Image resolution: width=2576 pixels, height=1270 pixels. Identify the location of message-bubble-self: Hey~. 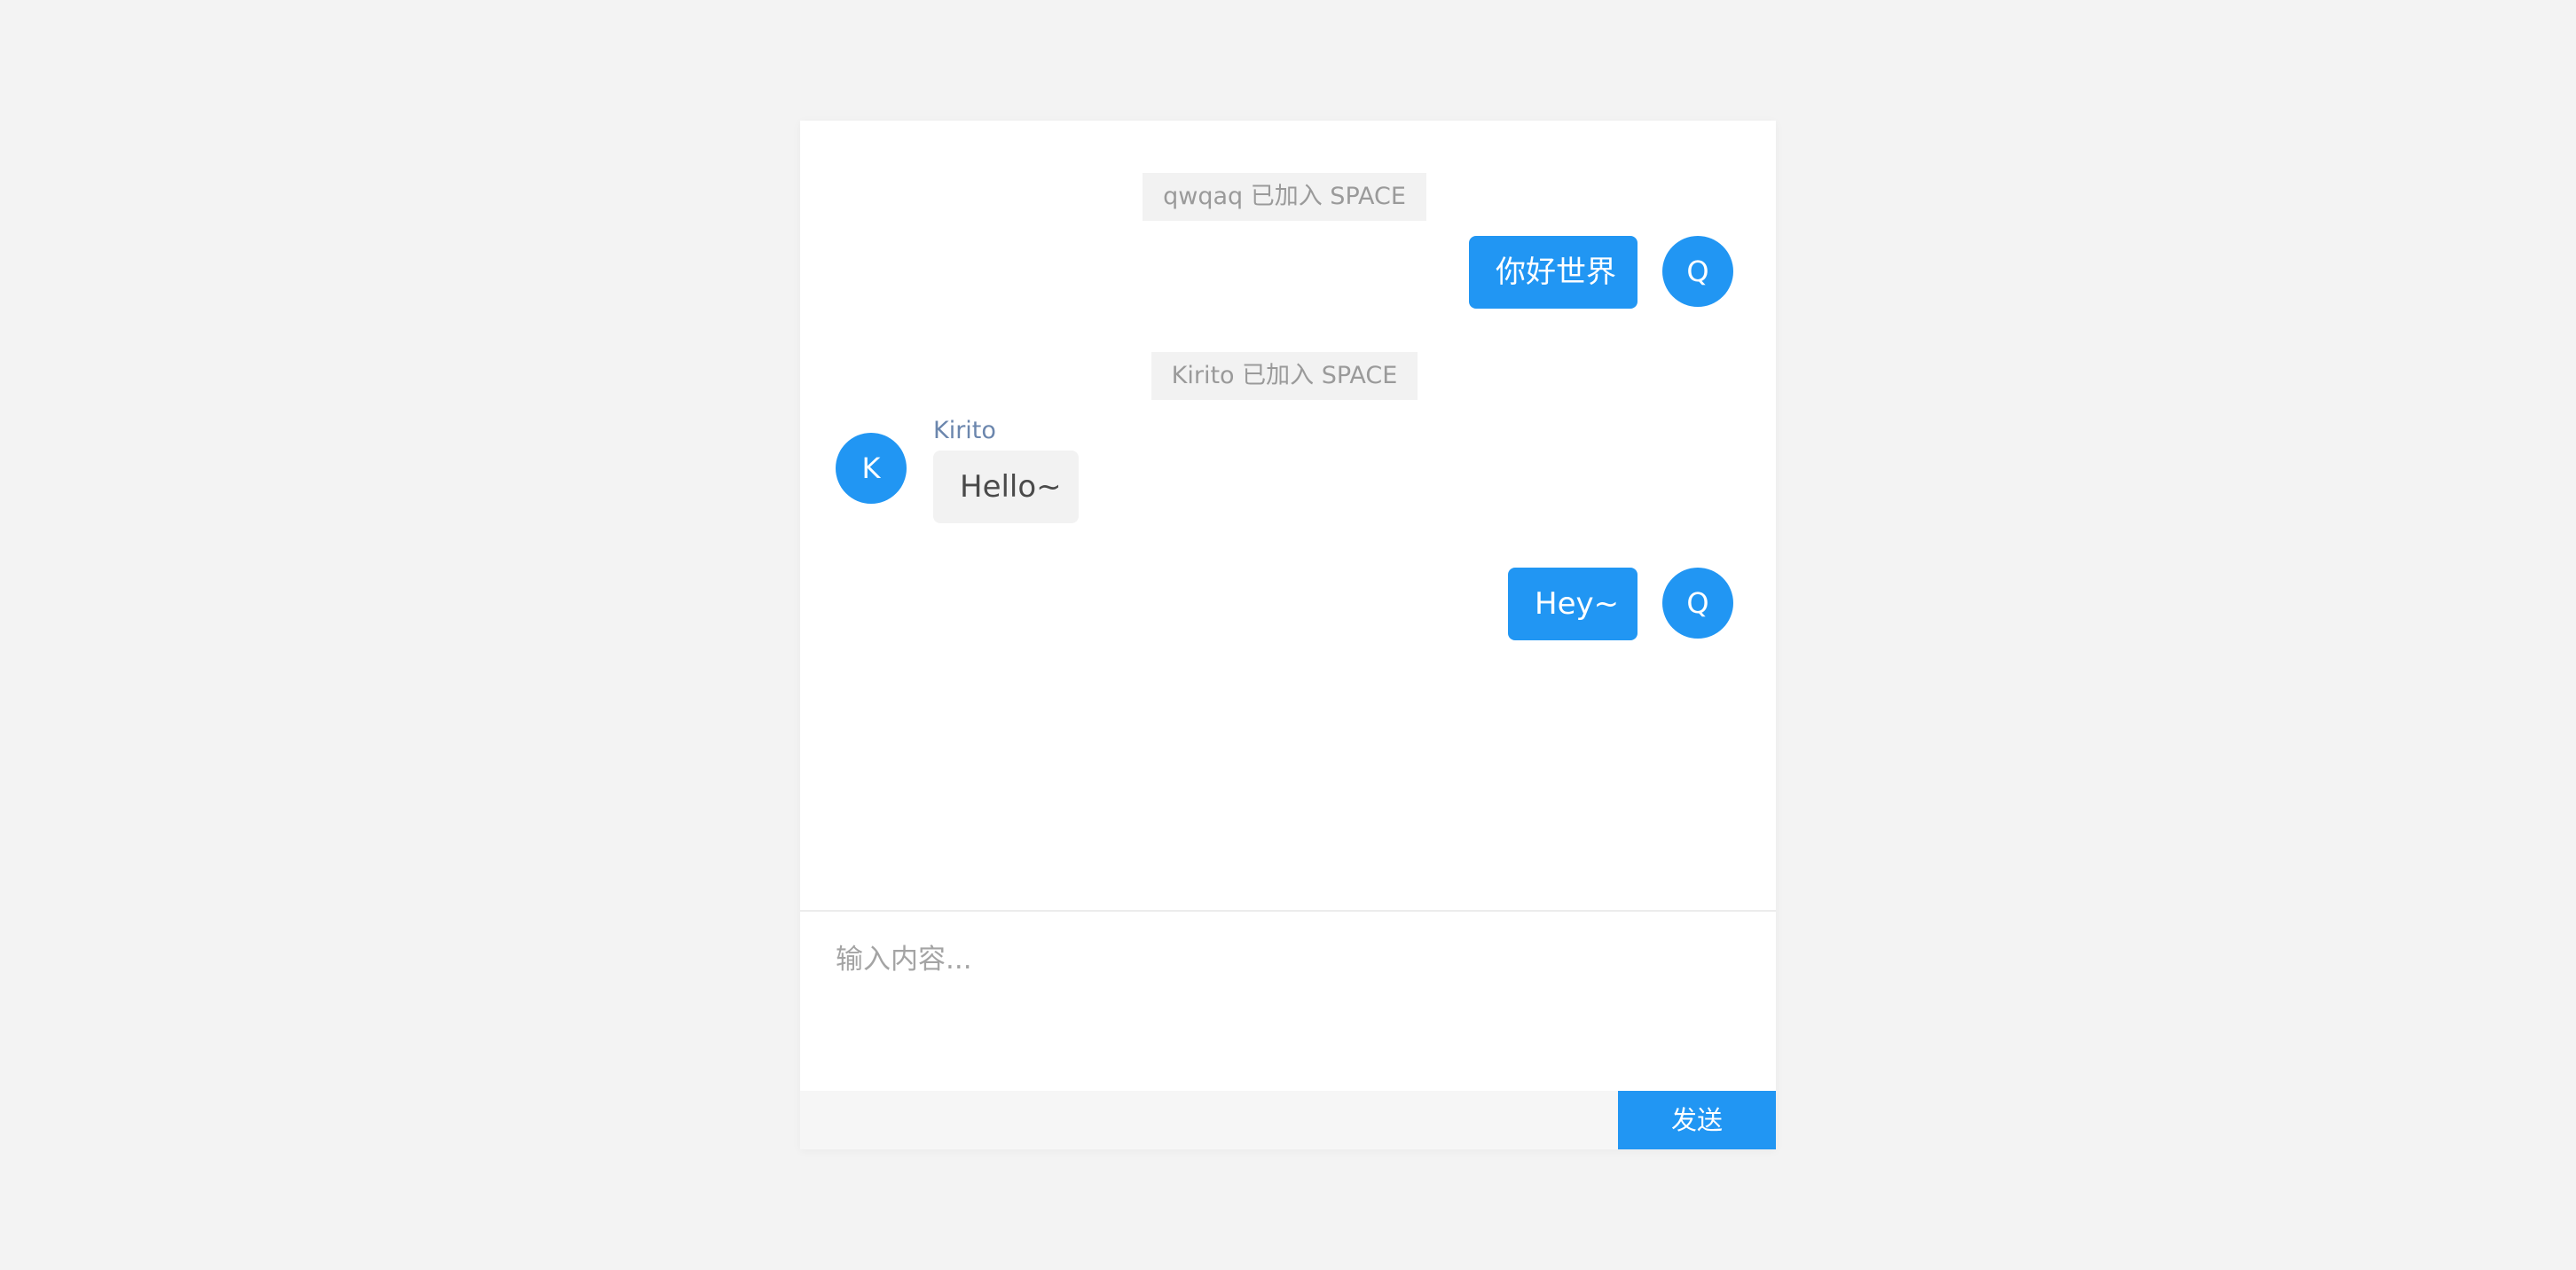
(1572, 604).